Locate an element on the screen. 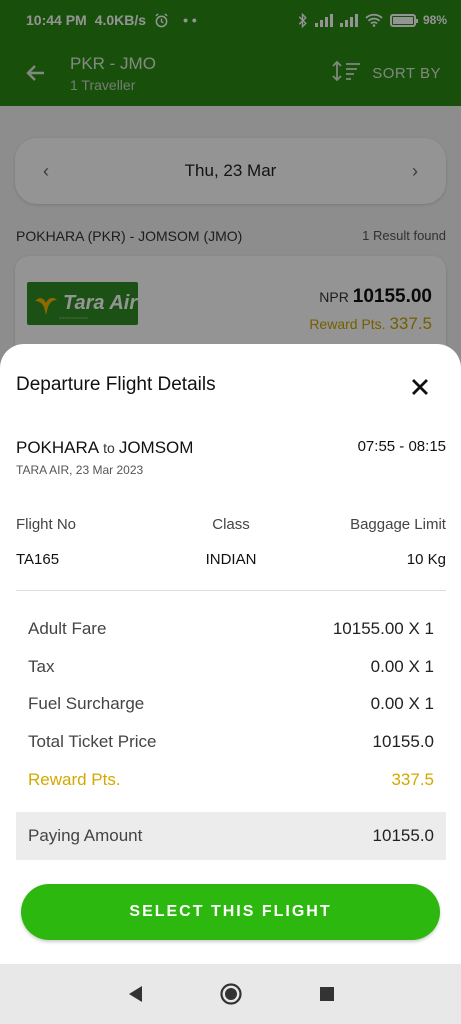 The width and height of the screenshot is (461, 1024). fare-row-adult: Adult Fare 10155.00 X 1 is located at coordinates (231, 629).